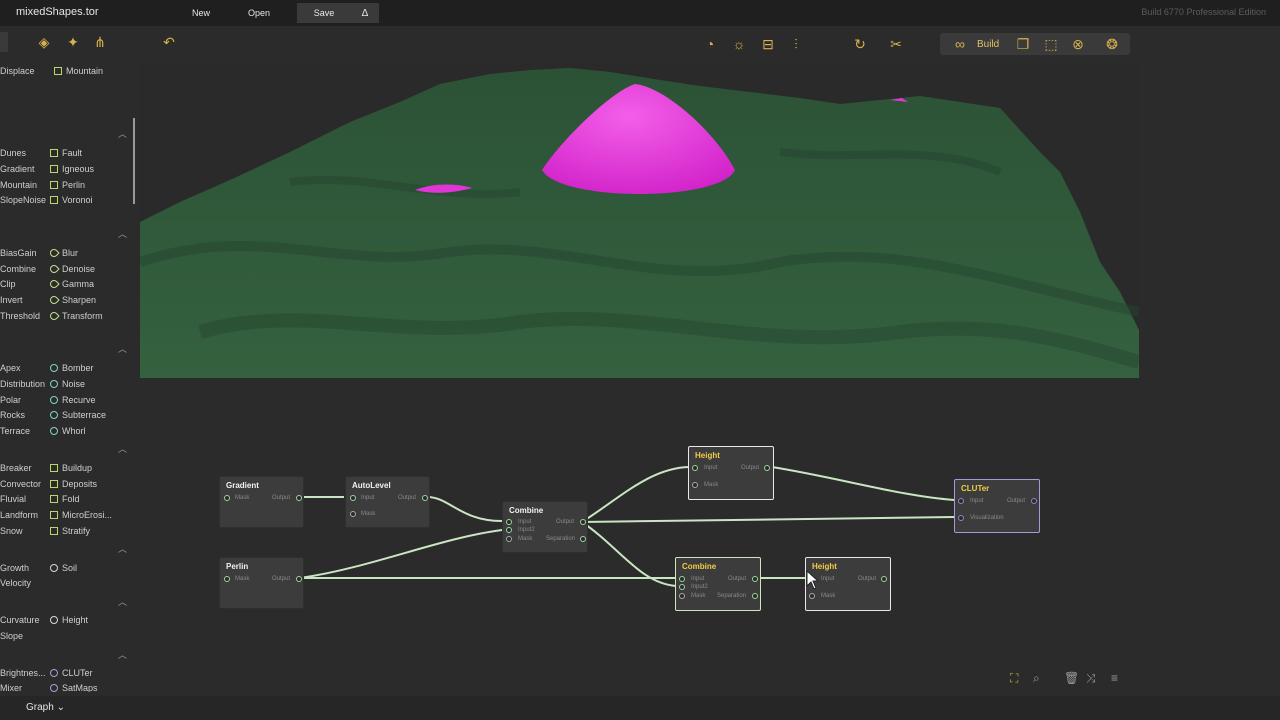 Image resolution: width=1280 pixels, height=720 pixels. I want to click on trash-icon: 🗑, so click(1071, 678).